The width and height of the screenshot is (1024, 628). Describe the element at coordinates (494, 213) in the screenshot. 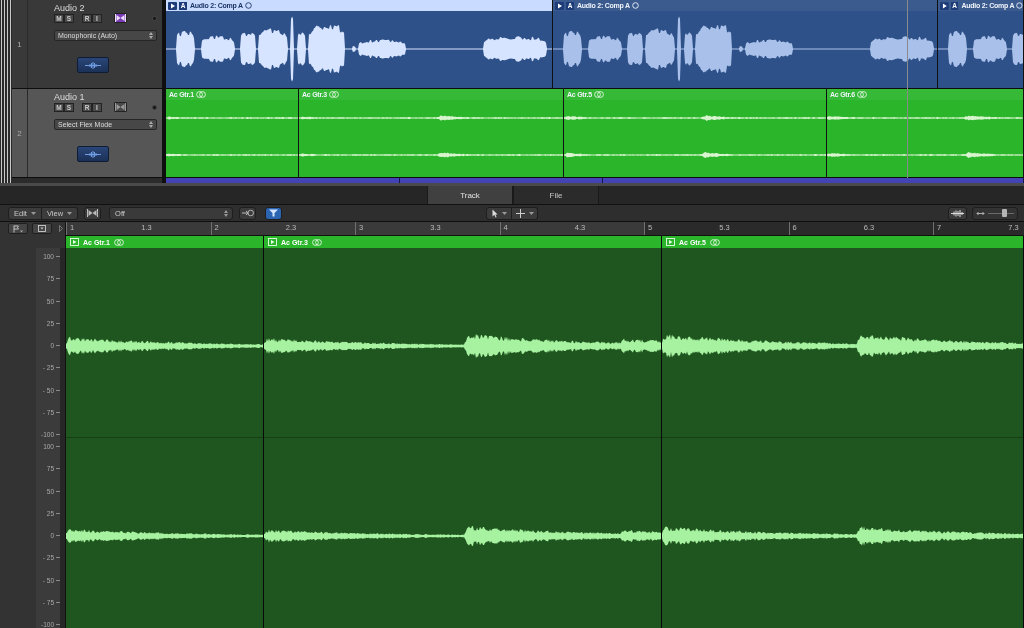

I see `pointer-icon` at that location.